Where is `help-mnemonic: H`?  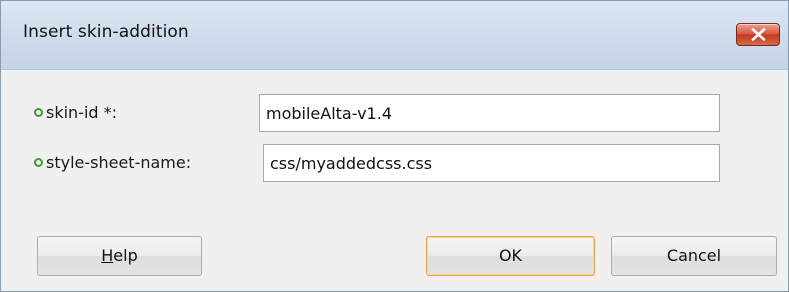 help-mnemonic: H is located at coordinates (107, 255).